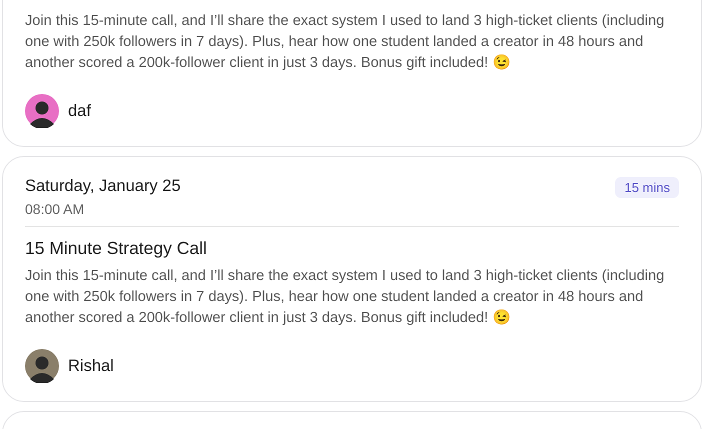 This screenshot has width=720, height=429. What do you see at coordinates (103, 186) in the screenshot?
I see `session-date: Saturday, January 25` at bounding box center [103, 186].